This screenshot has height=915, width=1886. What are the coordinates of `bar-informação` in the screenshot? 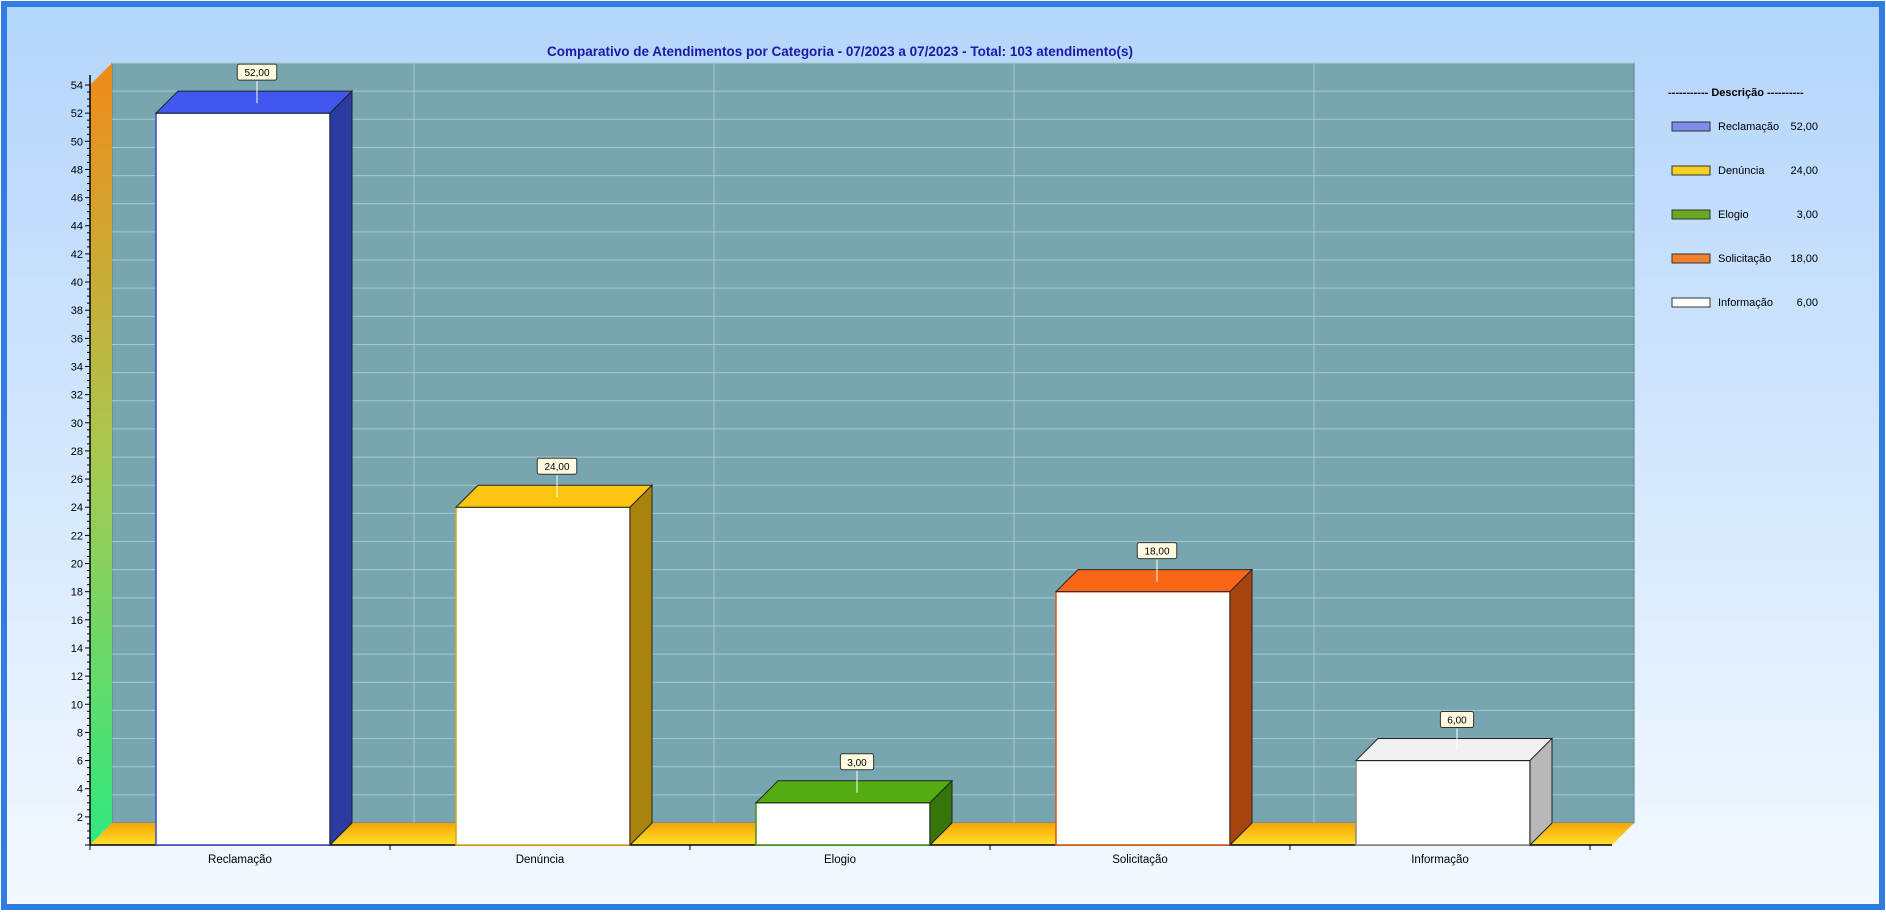 It's located at (1454, 792).